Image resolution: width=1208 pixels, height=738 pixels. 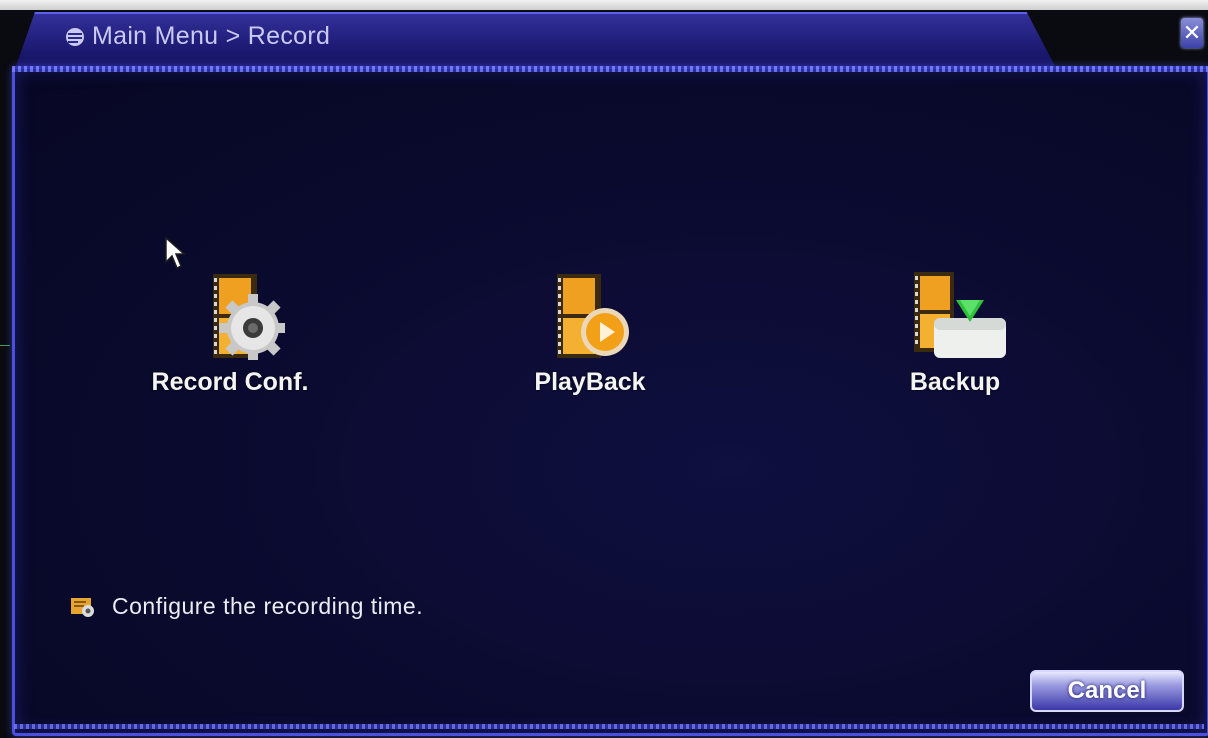 What do you see at coordinates (1107, 691) in the screenshot?
I see `cancel-button: Cancel` at bounding box center [1107, 691].